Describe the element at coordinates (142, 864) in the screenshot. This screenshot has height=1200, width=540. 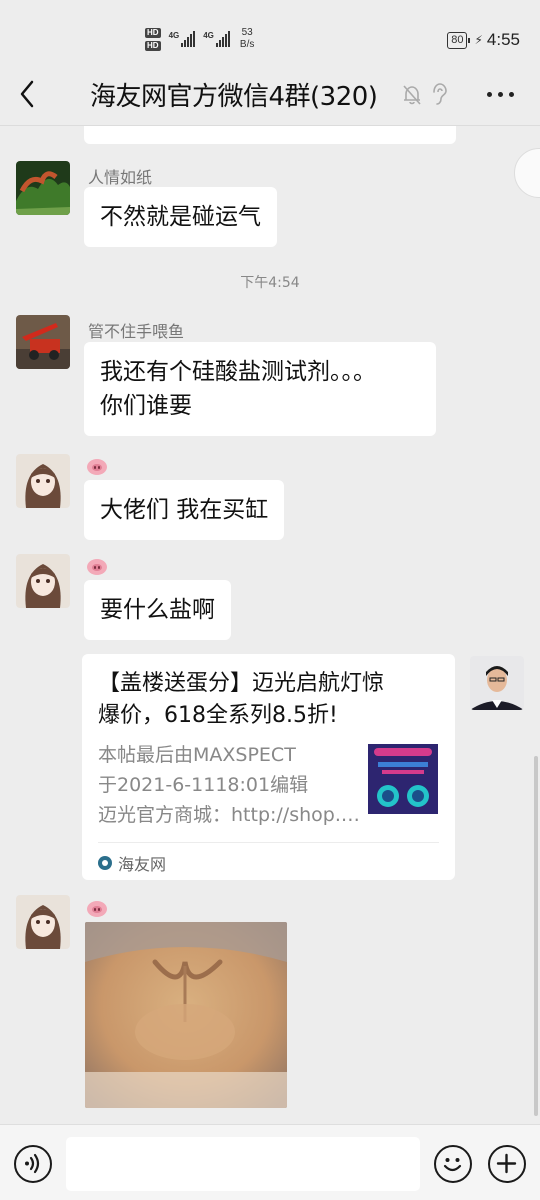
I see `card-source-name: 海友网` at that location.